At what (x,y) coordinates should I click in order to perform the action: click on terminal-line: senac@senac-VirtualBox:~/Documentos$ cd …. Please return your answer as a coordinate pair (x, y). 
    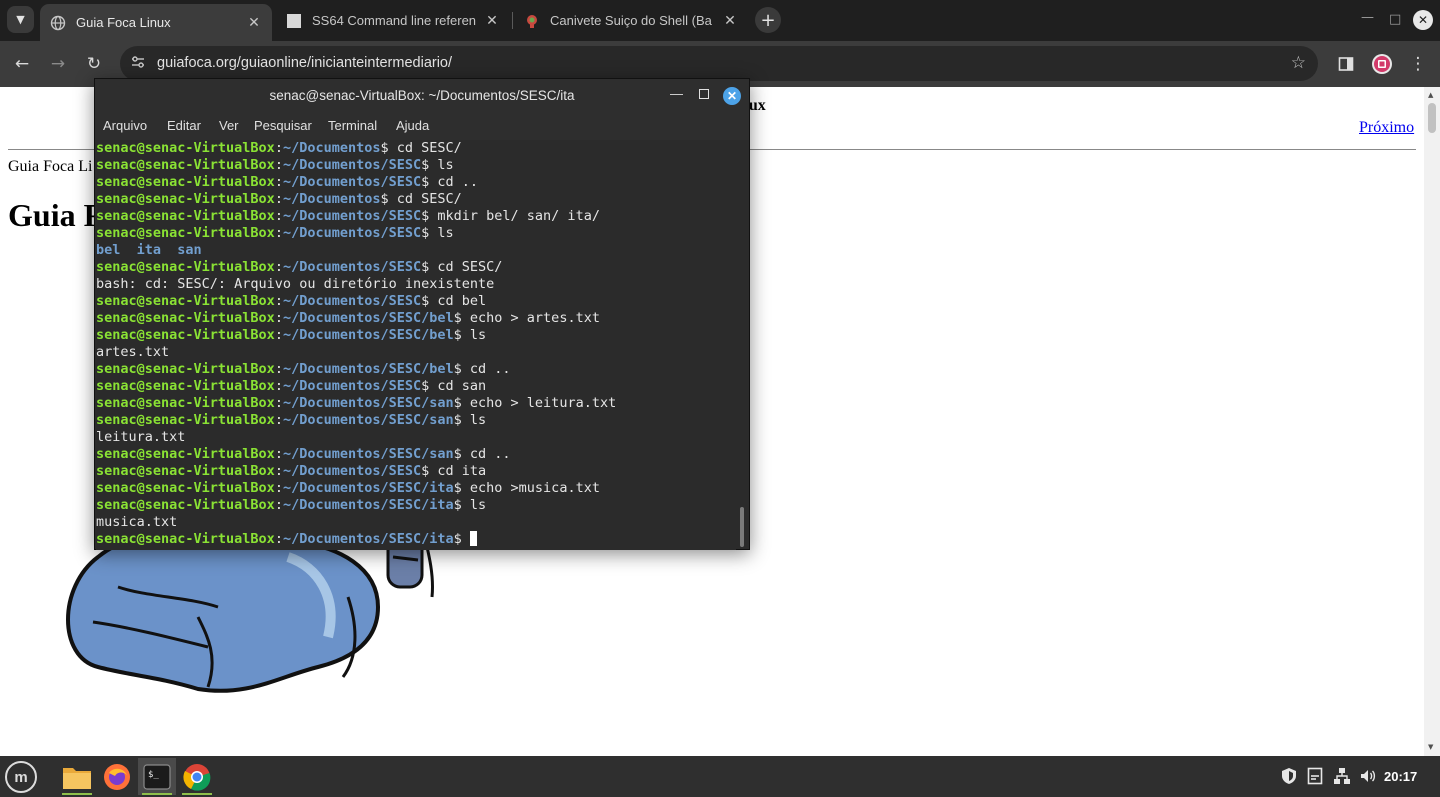
    Looking at the image, I should click on (416, 148).